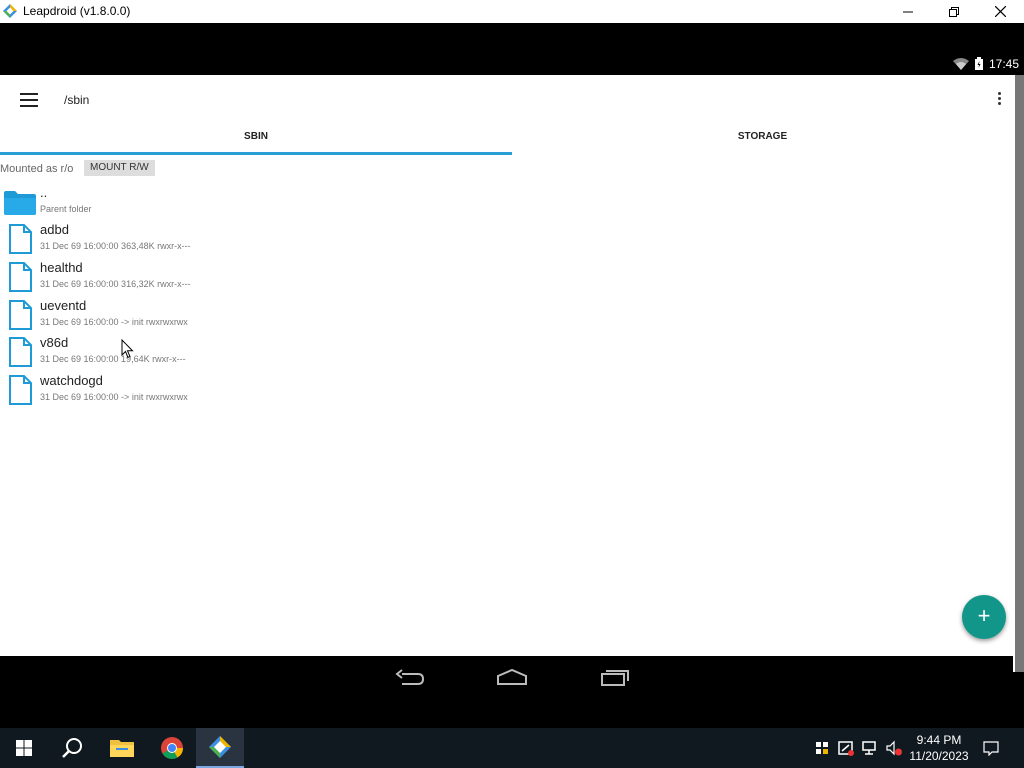  What do you see at coordinates (939, 740) in the screenshot?
I see `taskbar-time: 9:44 PM` at bounding box center [939, 740].